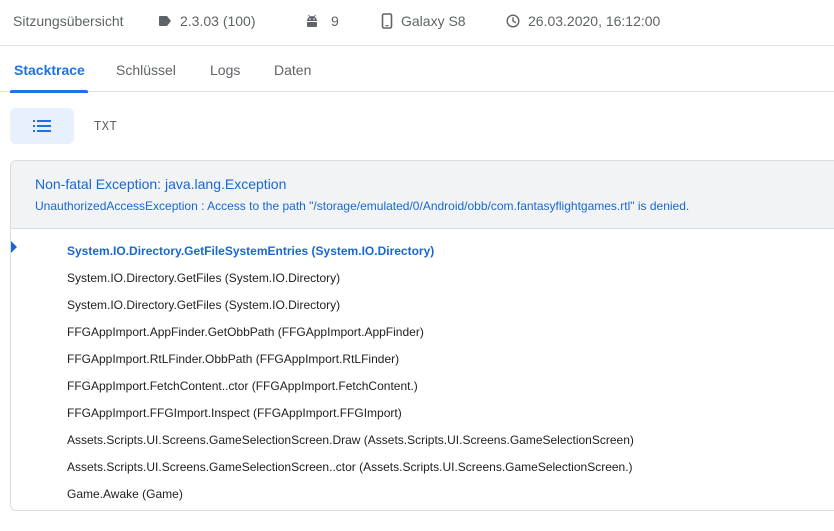 The width and height of the screenshot is (834, 531). What do you see at coordinates (14, 247) in the screenshot?
I see `active-frame-marker-icon` at bounding box center [14, 247].